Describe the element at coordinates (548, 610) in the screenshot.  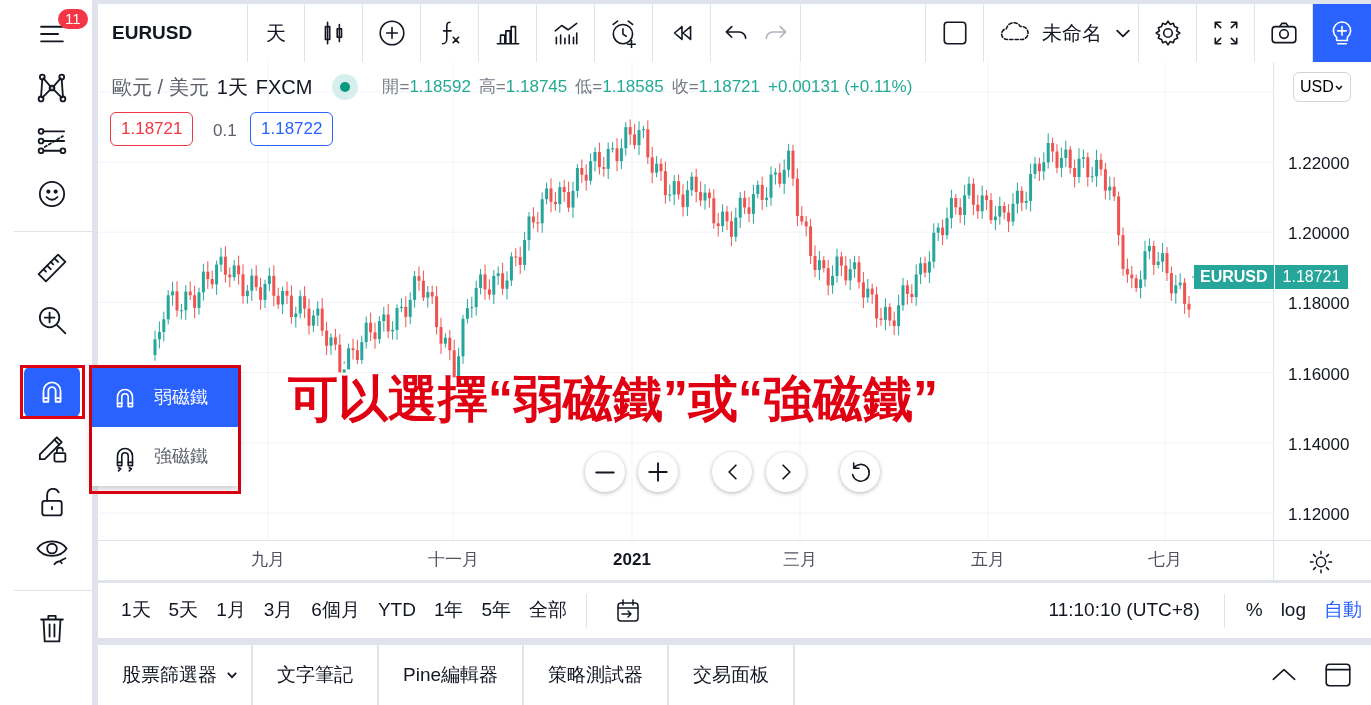
I see `range-button: 全部` at that location.